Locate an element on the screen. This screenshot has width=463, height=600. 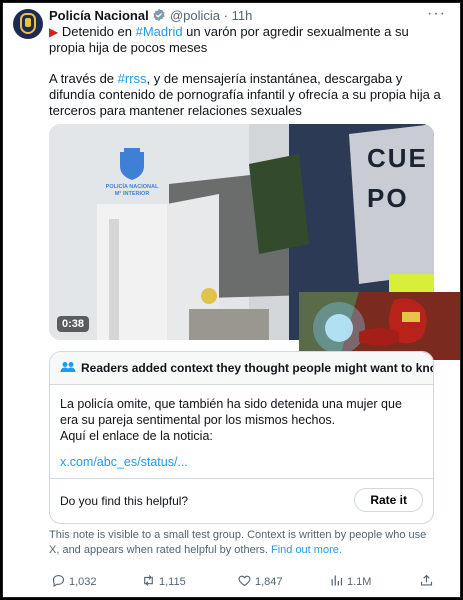
more-options-icon: ··· is located at coordinates (436, 14).